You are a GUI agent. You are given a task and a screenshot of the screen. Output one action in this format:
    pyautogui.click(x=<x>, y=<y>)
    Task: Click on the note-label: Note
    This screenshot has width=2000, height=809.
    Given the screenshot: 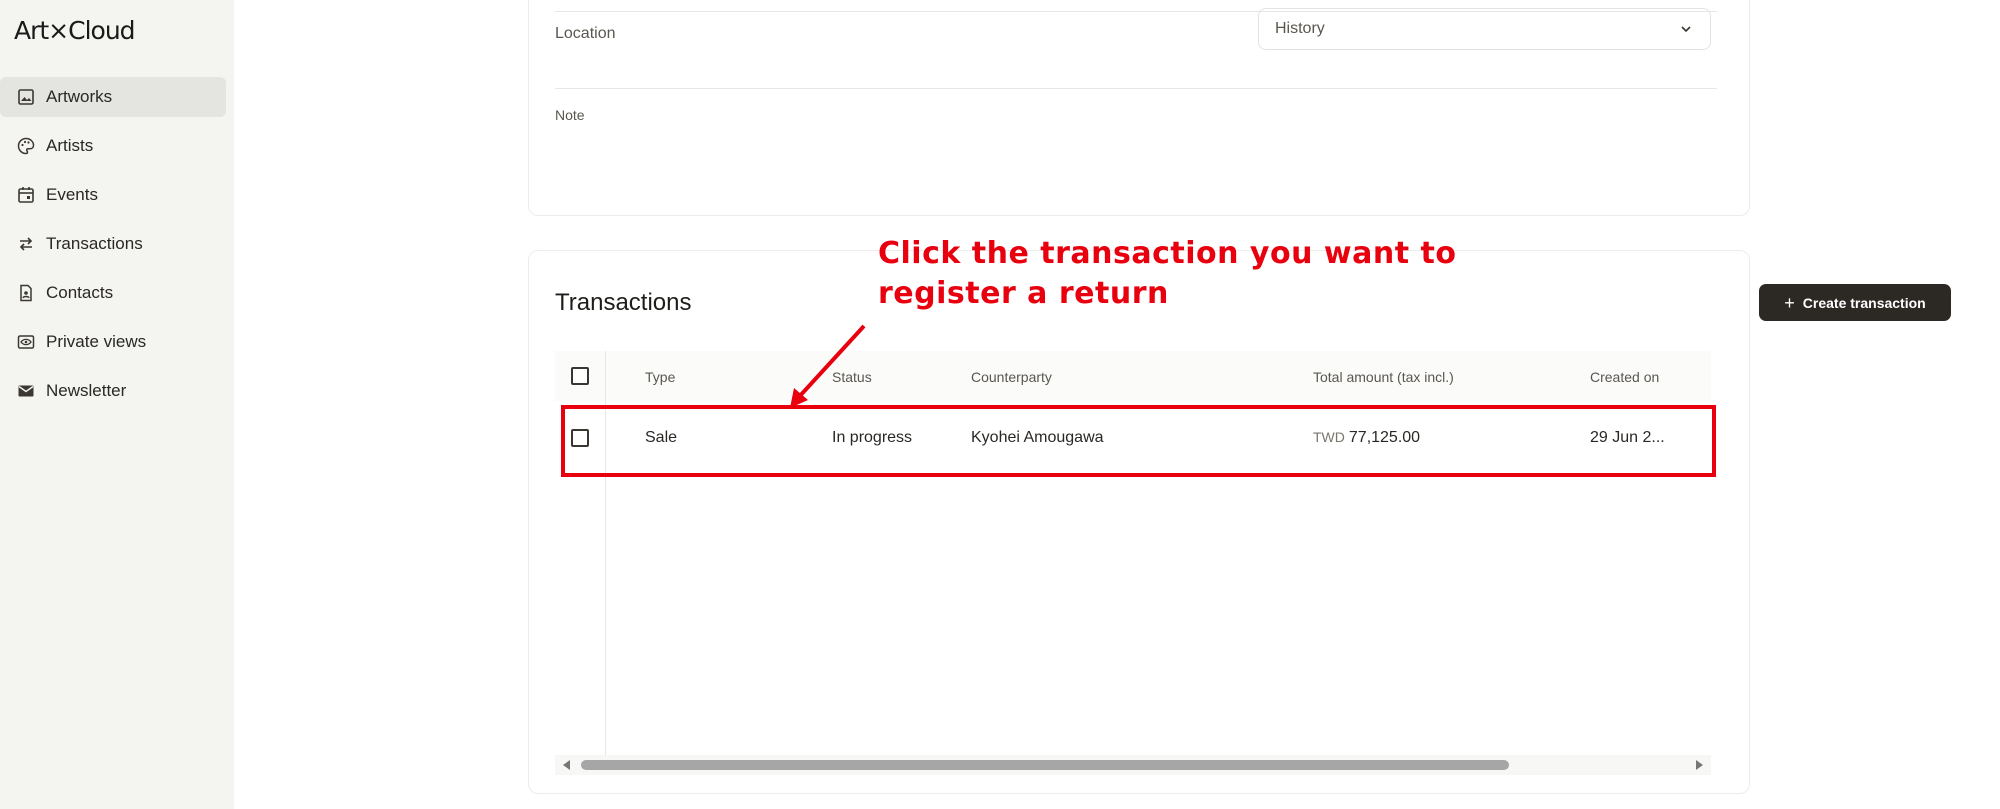 What is the action you would take?
    pyautogui.click(x=570, y=115)
    